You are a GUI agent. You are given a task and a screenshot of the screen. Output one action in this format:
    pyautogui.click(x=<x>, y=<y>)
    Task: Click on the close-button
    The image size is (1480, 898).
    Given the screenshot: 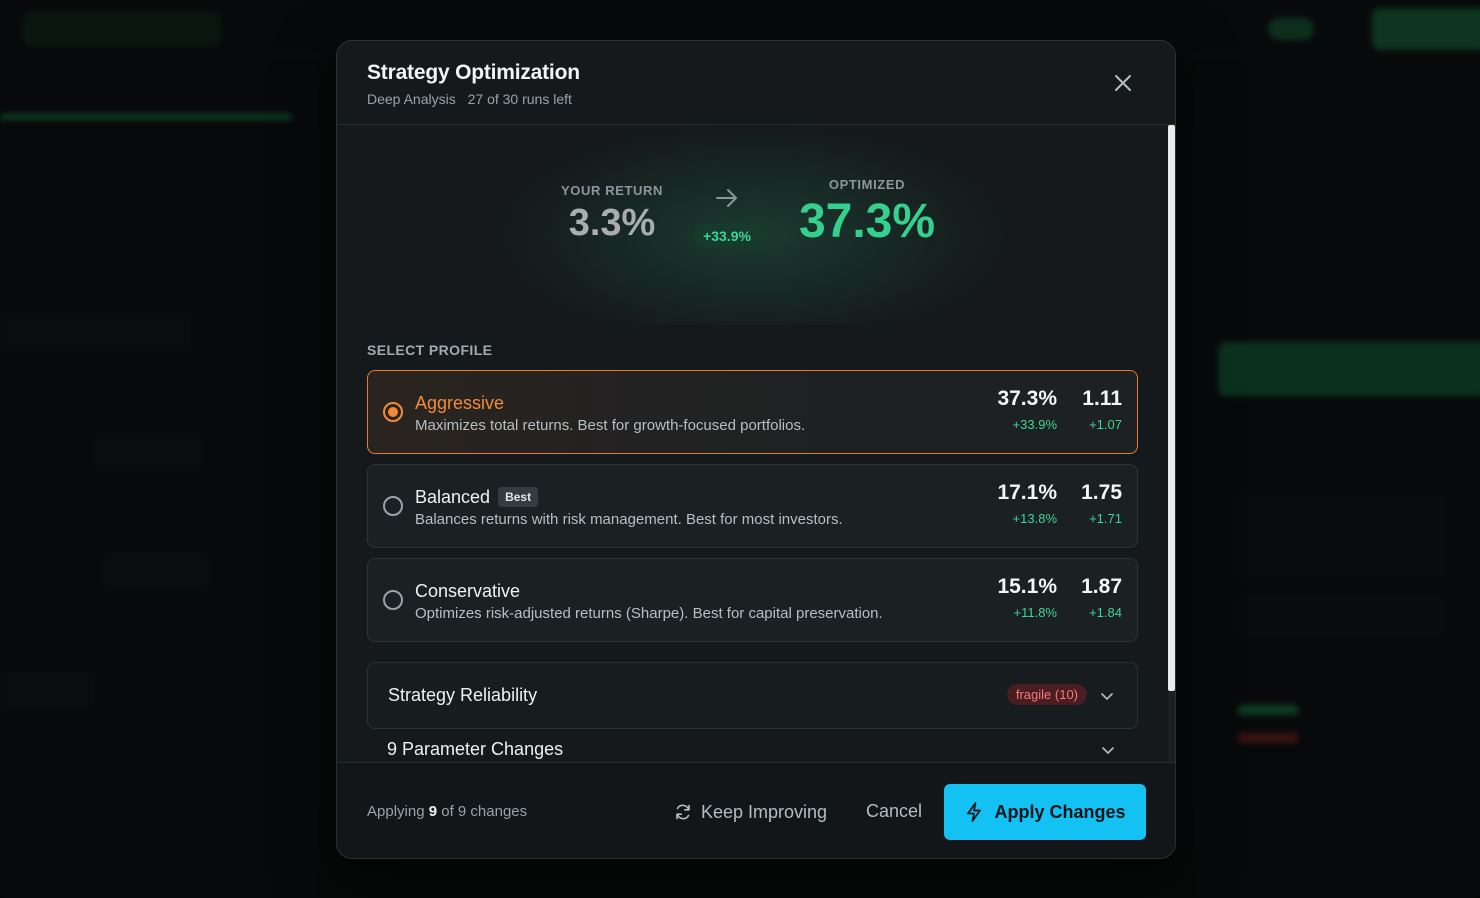 What is the action you would take?
    pyautogui.click(x=1123, y=83)
    